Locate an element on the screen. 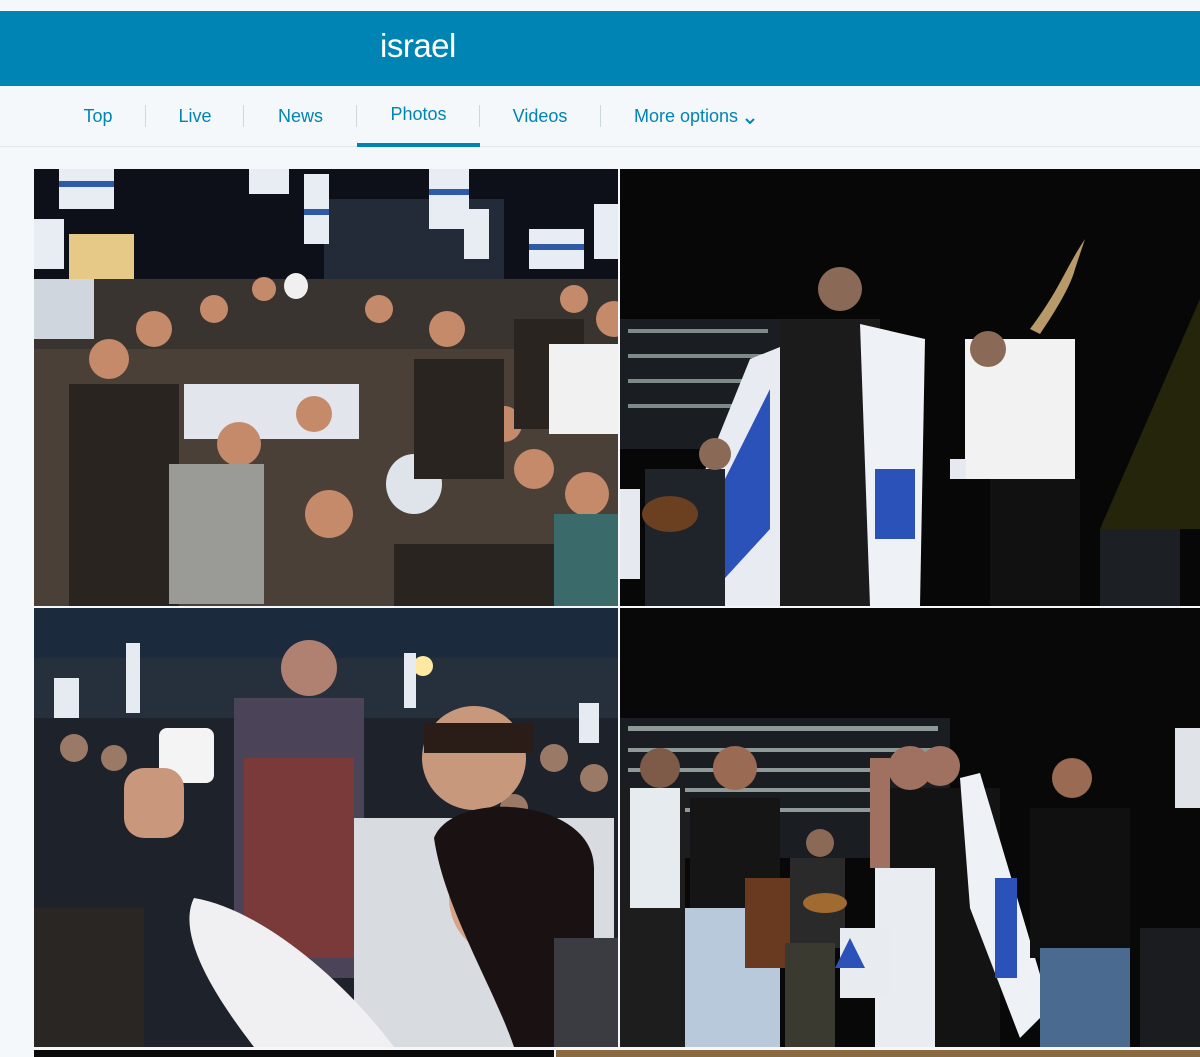 The width and height of the screenshot is (1200, 1057). tab-top-label: Top is located at coordinates (98, 116).